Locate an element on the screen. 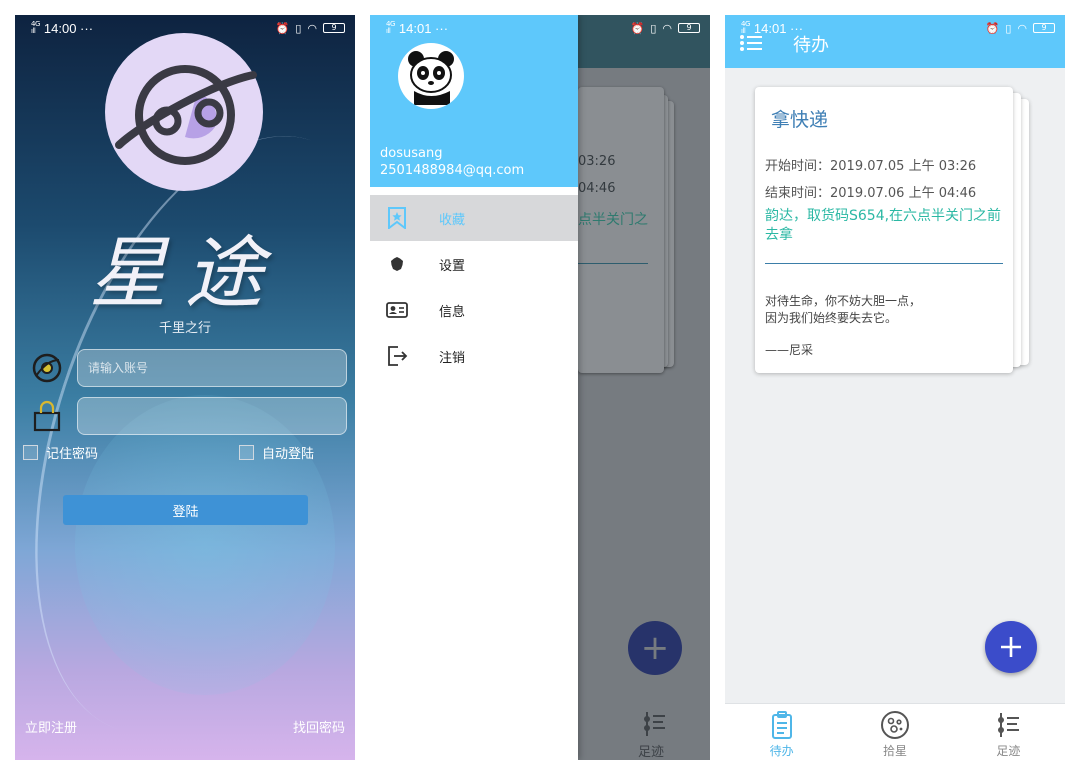  quote-author: ——尼采 is located at coordinates (789, 350).